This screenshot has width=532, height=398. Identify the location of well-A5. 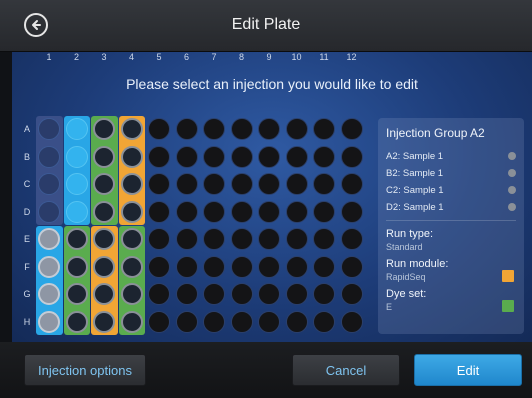
(159, 129).